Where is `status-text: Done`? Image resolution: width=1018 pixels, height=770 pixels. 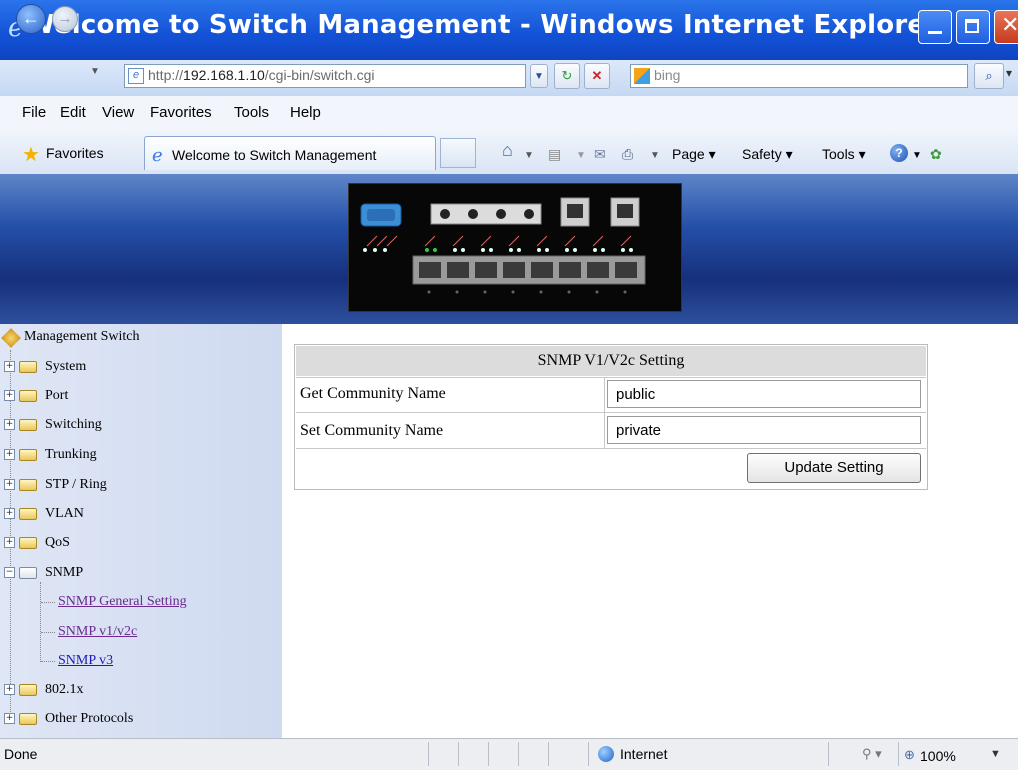 status-text: Done is located at coordinates (21, 754).